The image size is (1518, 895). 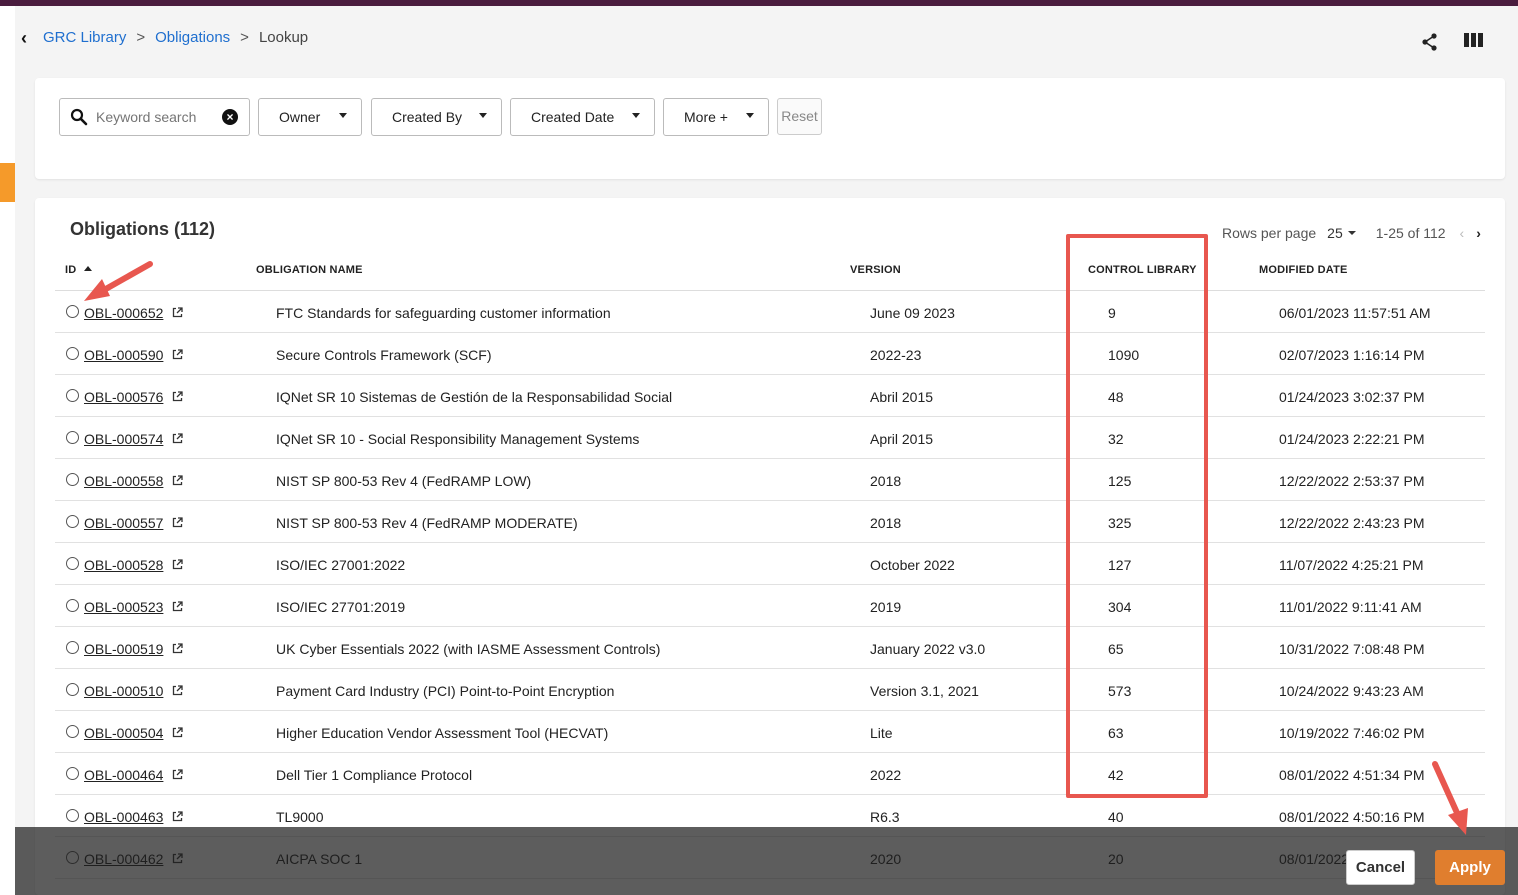 What do you see at coordinates (1430, 42) in the screenshot?
I see `share-icon` at bounding box center [1430, 42].